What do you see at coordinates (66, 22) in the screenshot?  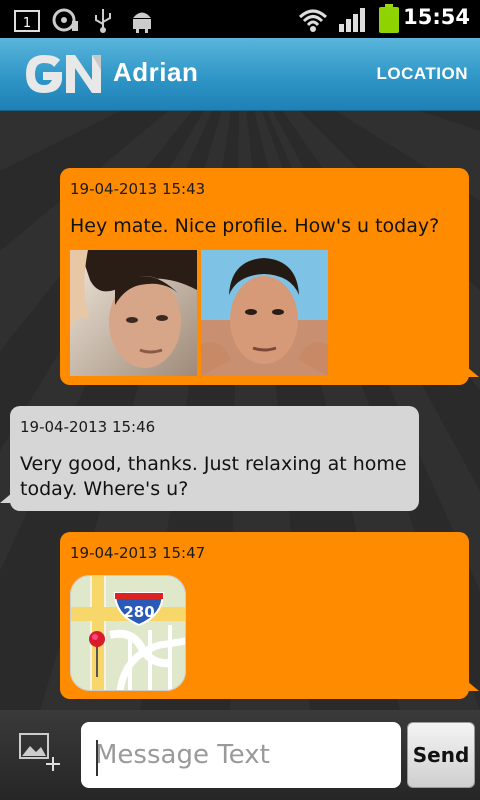 I see `sd-card-icon` at bounding box center [66, 22].